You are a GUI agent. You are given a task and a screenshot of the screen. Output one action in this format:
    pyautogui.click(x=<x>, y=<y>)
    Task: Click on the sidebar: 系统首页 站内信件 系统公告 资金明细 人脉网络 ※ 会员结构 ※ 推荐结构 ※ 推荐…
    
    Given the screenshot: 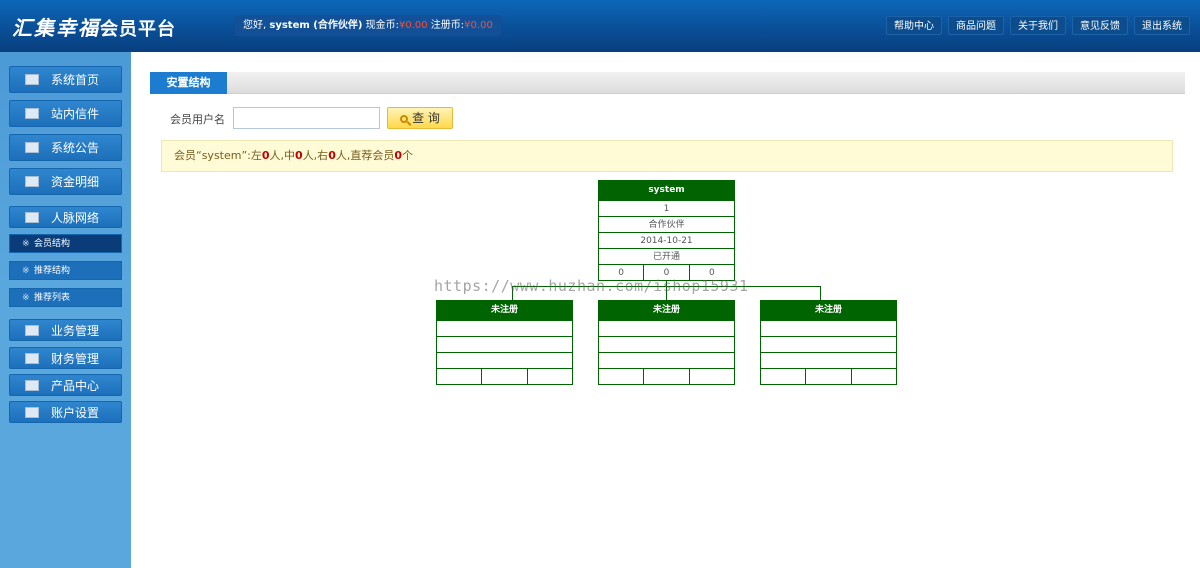 What is the action you would take?
    pyautogui.click(x=65, y=310)
    